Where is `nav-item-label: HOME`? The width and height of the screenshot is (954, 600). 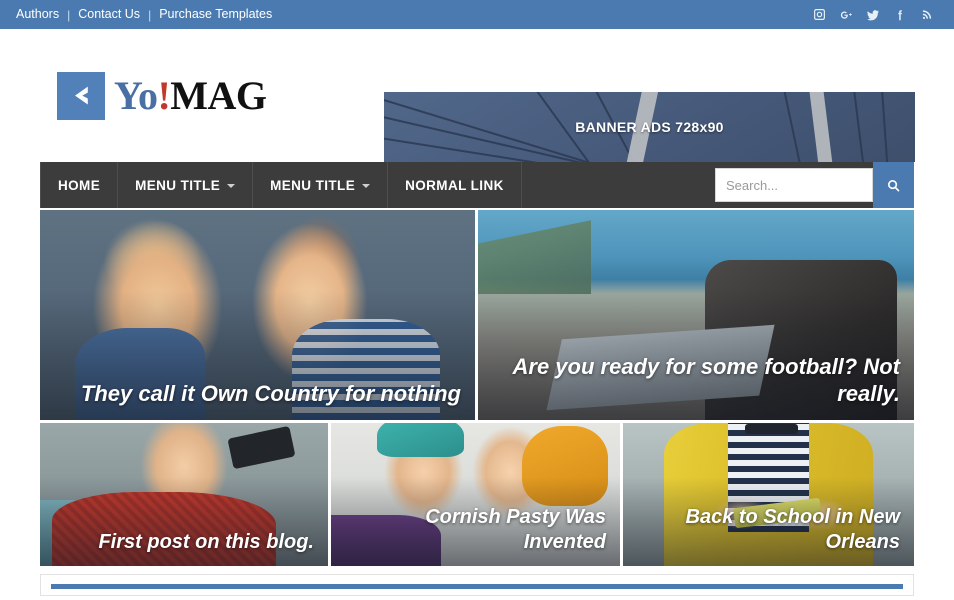
nav-item-label: HOME is located at coordinates (79, 185).